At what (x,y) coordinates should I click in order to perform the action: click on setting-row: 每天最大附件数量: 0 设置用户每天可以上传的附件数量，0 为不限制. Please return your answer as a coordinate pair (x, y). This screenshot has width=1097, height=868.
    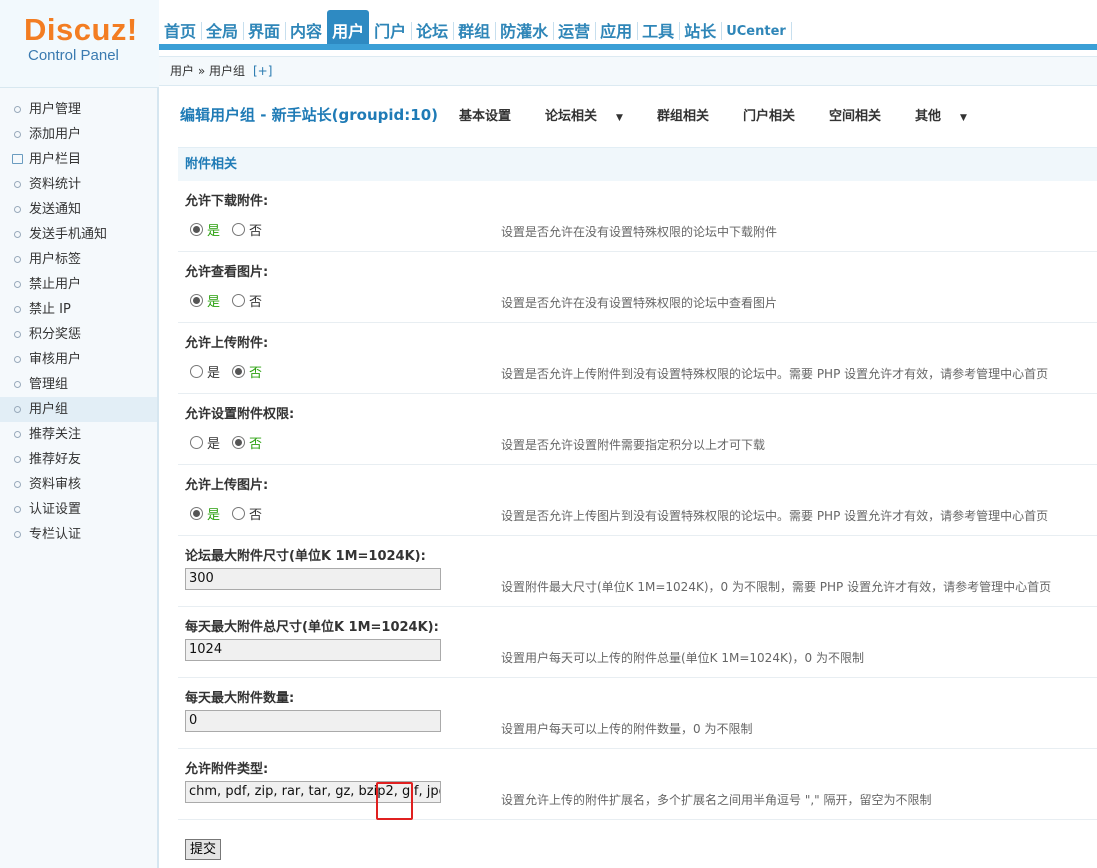
    Looking at the image, I should click on (637, 713).